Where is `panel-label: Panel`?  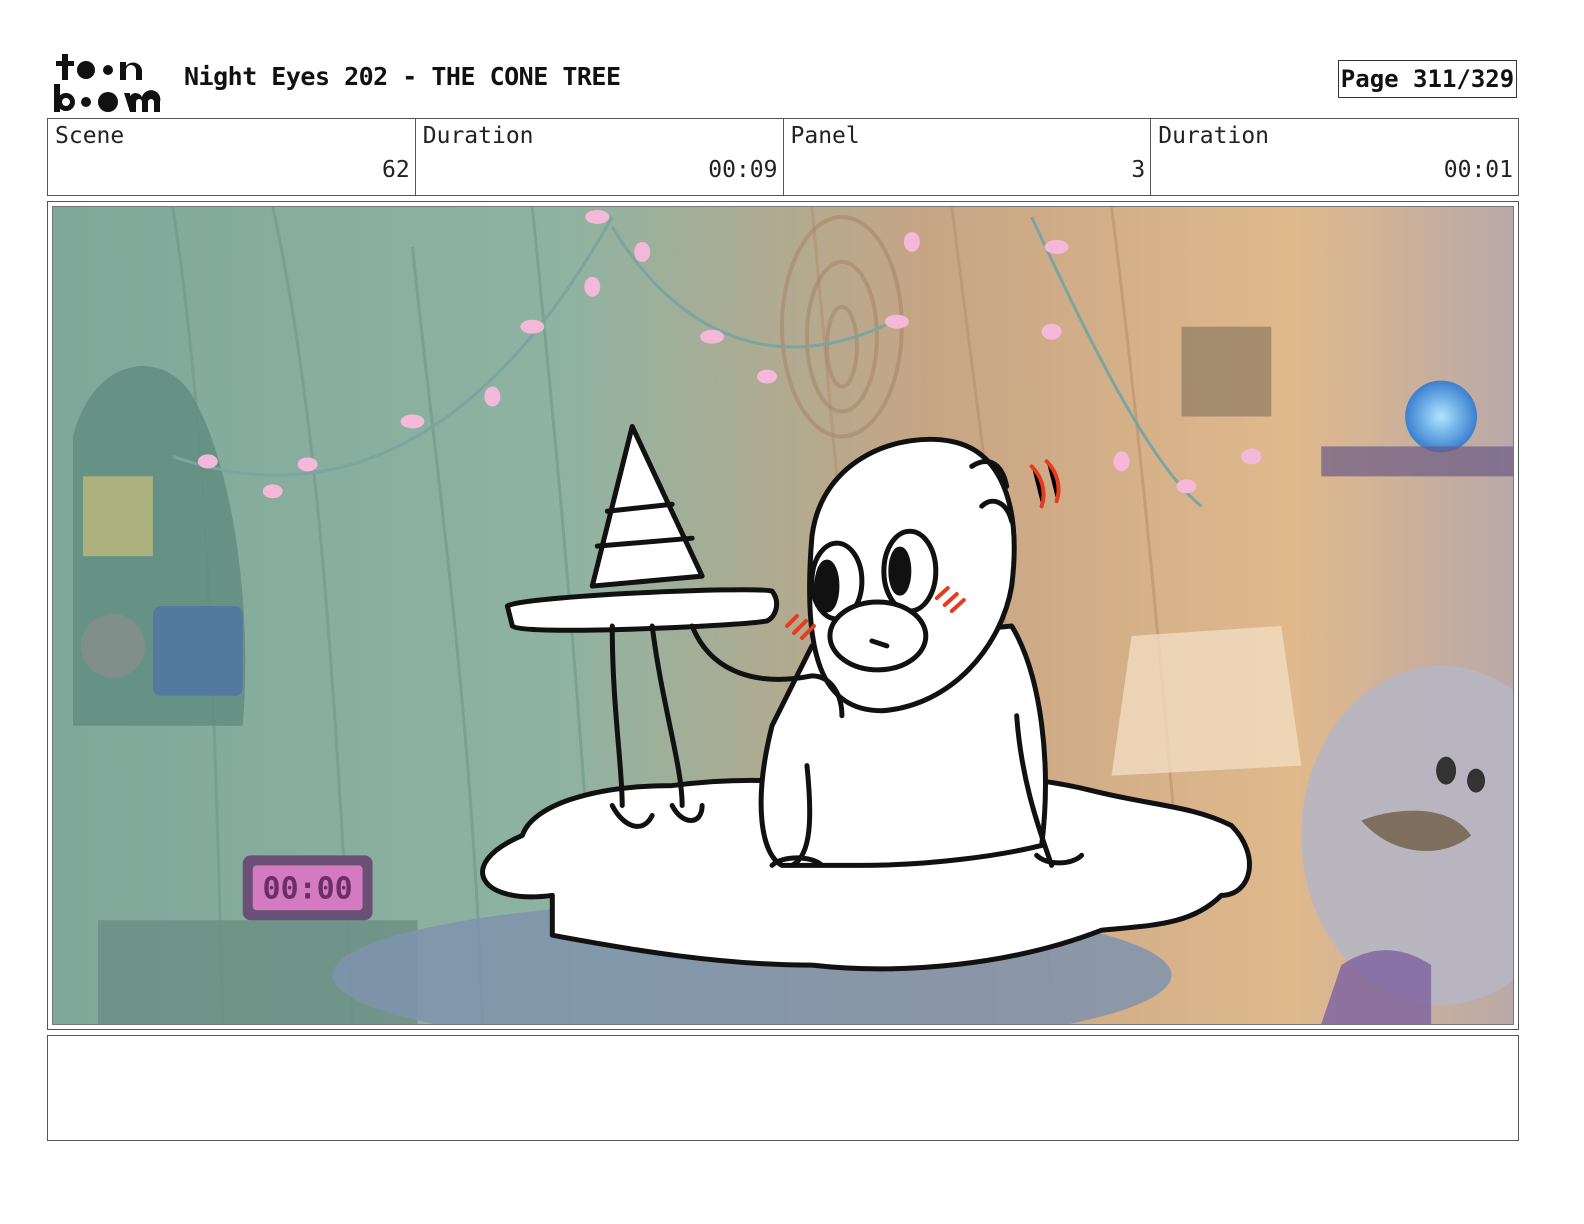 panel-label: Panel is located at coordinates (825, 136).